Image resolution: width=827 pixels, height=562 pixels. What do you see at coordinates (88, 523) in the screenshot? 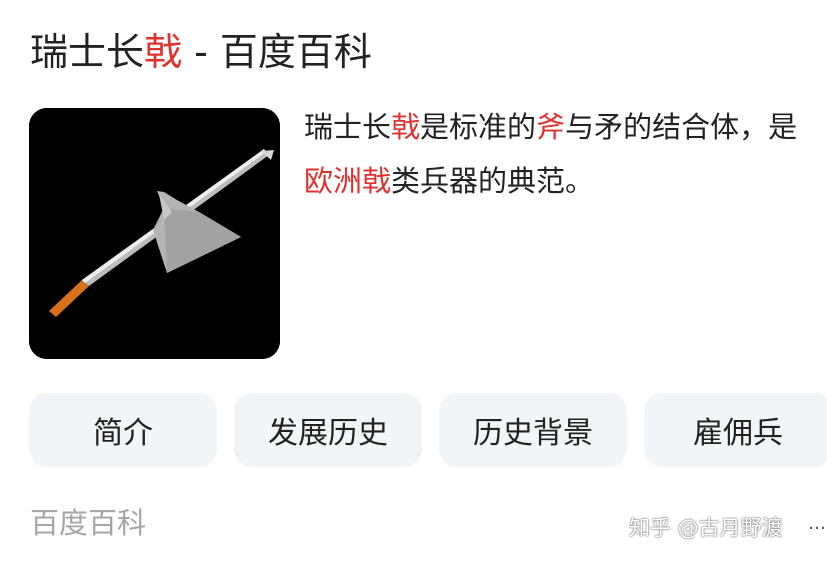
I see `source-label: 百度百科` at bounding box center [88, 523].